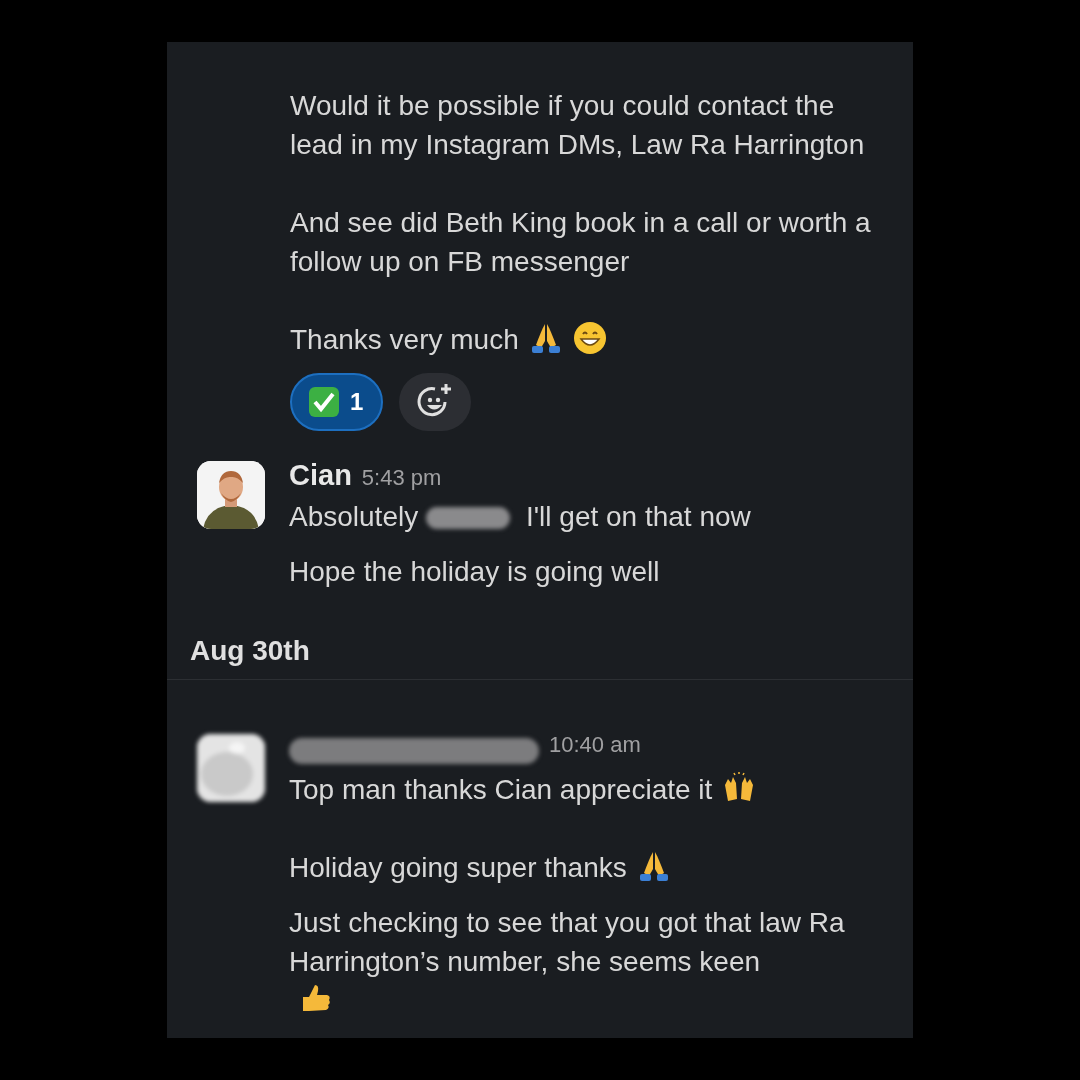  Describe the element at coordinates (595, 745) in the screenshot. I see `message-time: 10:40 am` at that location.